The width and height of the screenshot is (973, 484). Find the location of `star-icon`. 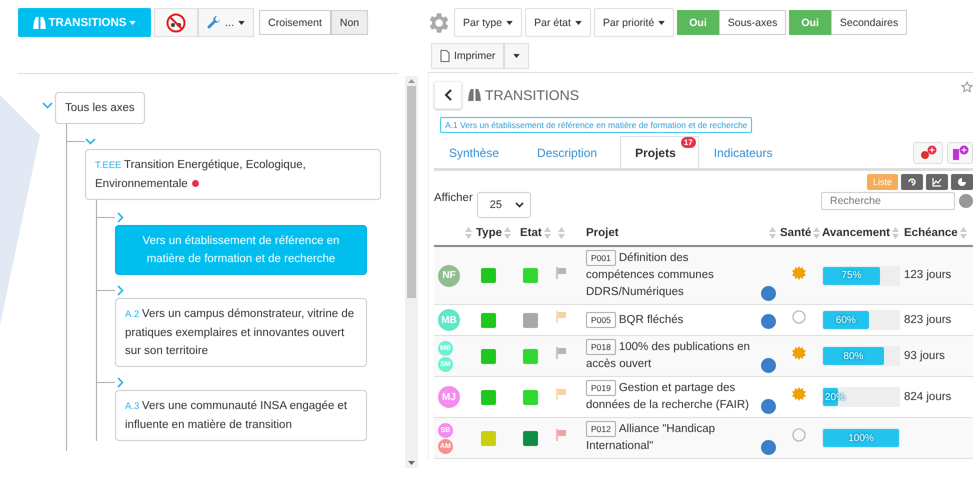

star-icon is located at coordinates (967, 87).